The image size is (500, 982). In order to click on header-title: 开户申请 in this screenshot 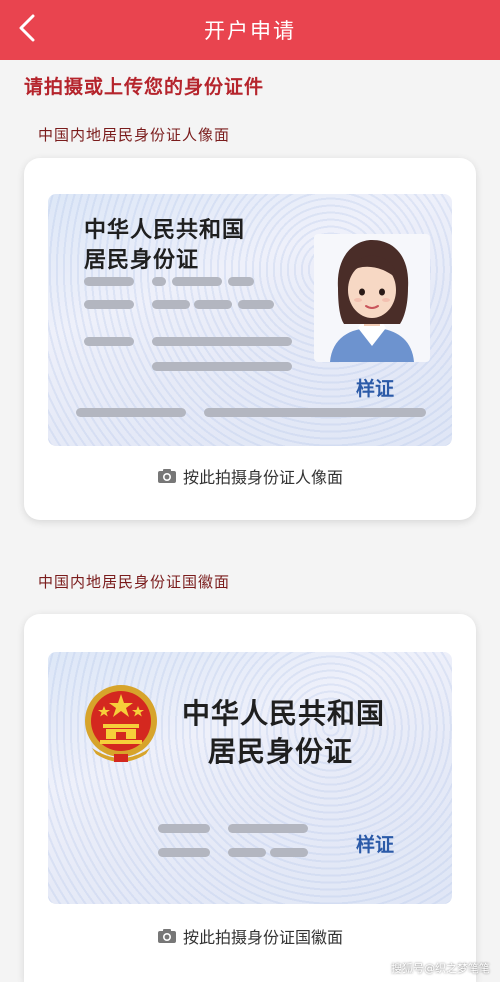, I will do `click(250, 31)`.